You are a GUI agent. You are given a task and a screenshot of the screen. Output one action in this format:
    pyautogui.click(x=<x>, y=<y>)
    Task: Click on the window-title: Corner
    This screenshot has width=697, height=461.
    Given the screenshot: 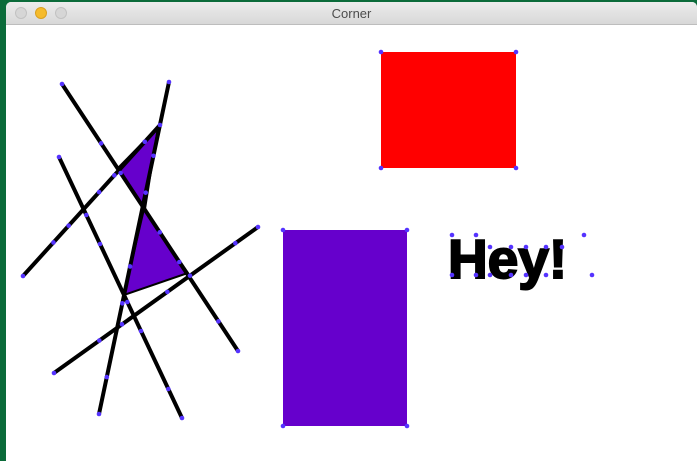 What is the action you would take?
    pyautogui.click(x=351, y=13)
    